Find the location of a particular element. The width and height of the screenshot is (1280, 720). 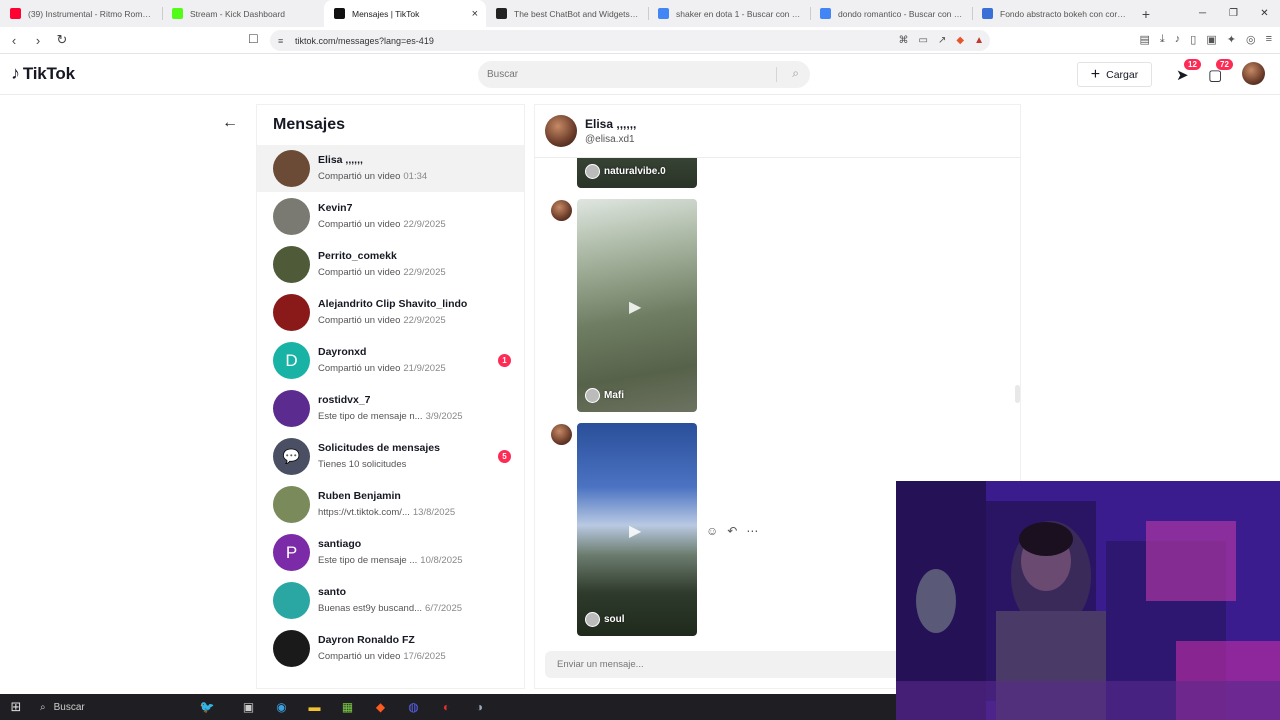

conversation-date: 17/6/2025 is located at coordinates (424, 656).